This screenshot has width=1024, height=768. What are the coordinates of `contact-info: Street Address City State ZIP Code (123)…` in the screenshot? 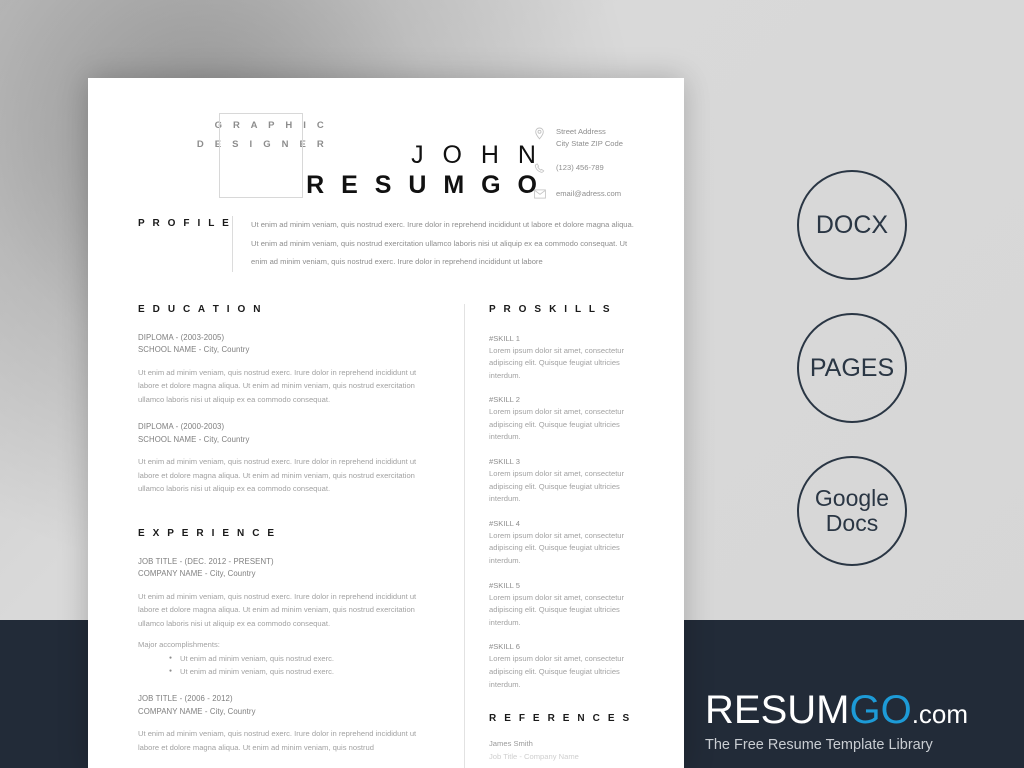 It's located at (609, 169).